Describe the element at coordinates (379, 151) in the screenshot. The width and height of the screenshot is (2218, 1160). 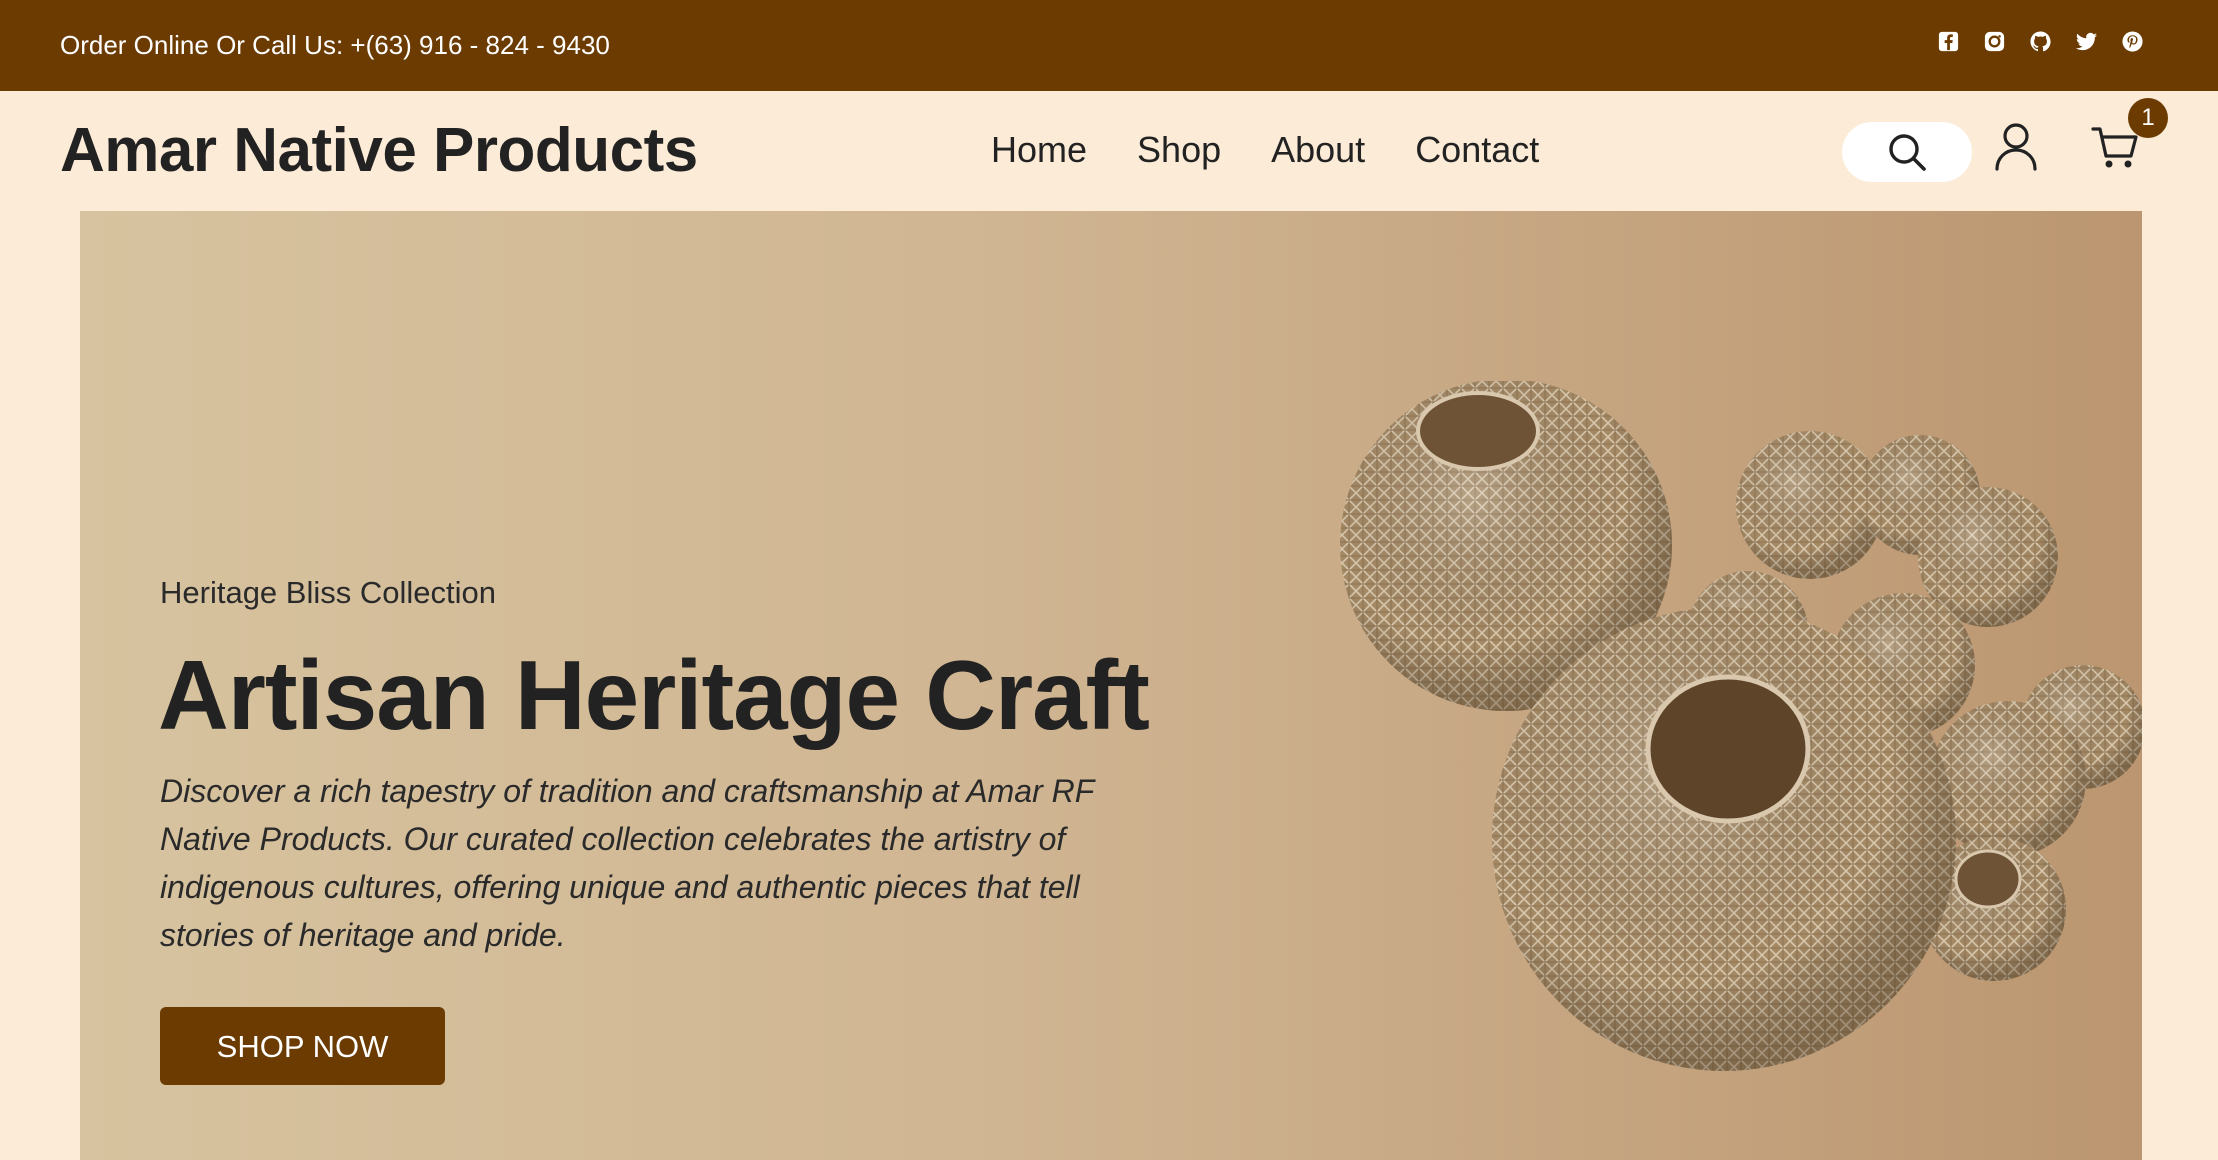
I see `brand-logo: Amar Native Products` at that location.